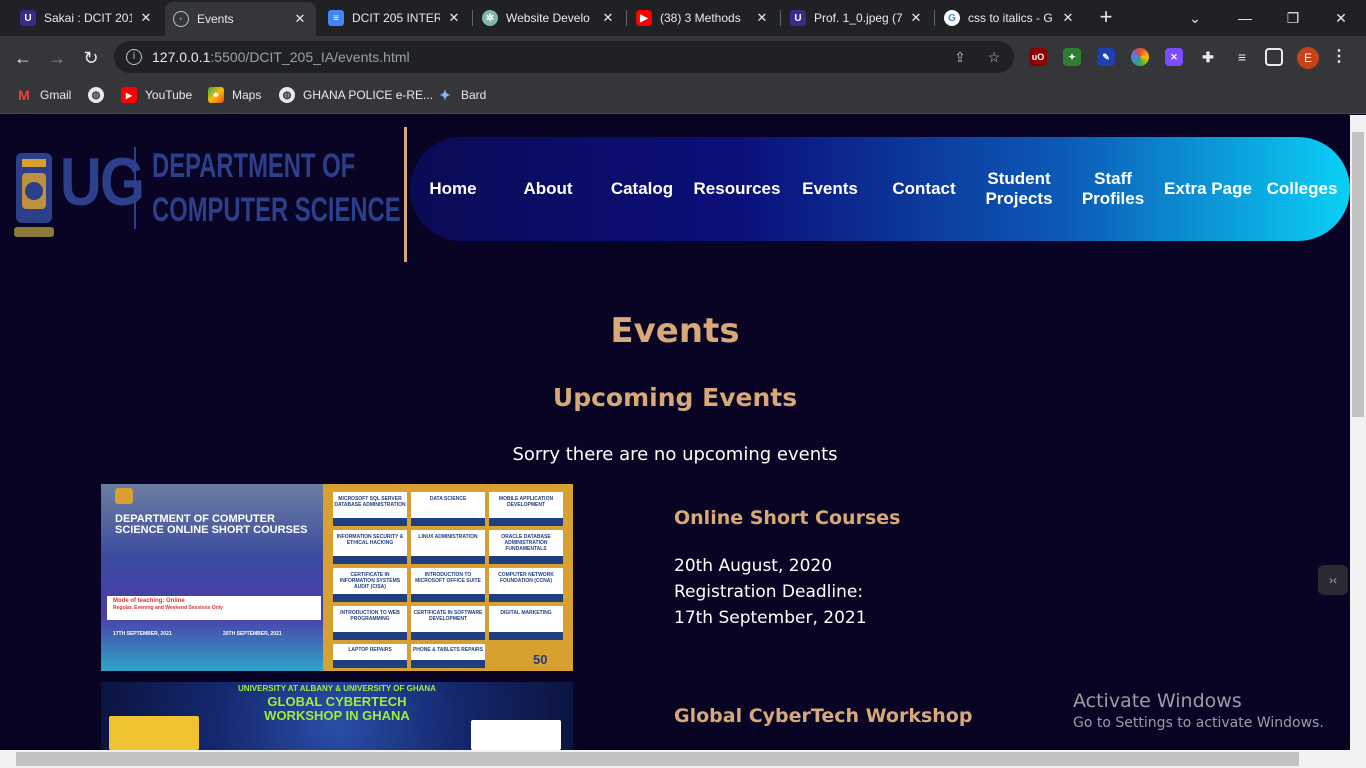 Image resolution: width=1366 pixels, height=768 pixels. I want to click on nav-contact: Contact, so click(924, 189).